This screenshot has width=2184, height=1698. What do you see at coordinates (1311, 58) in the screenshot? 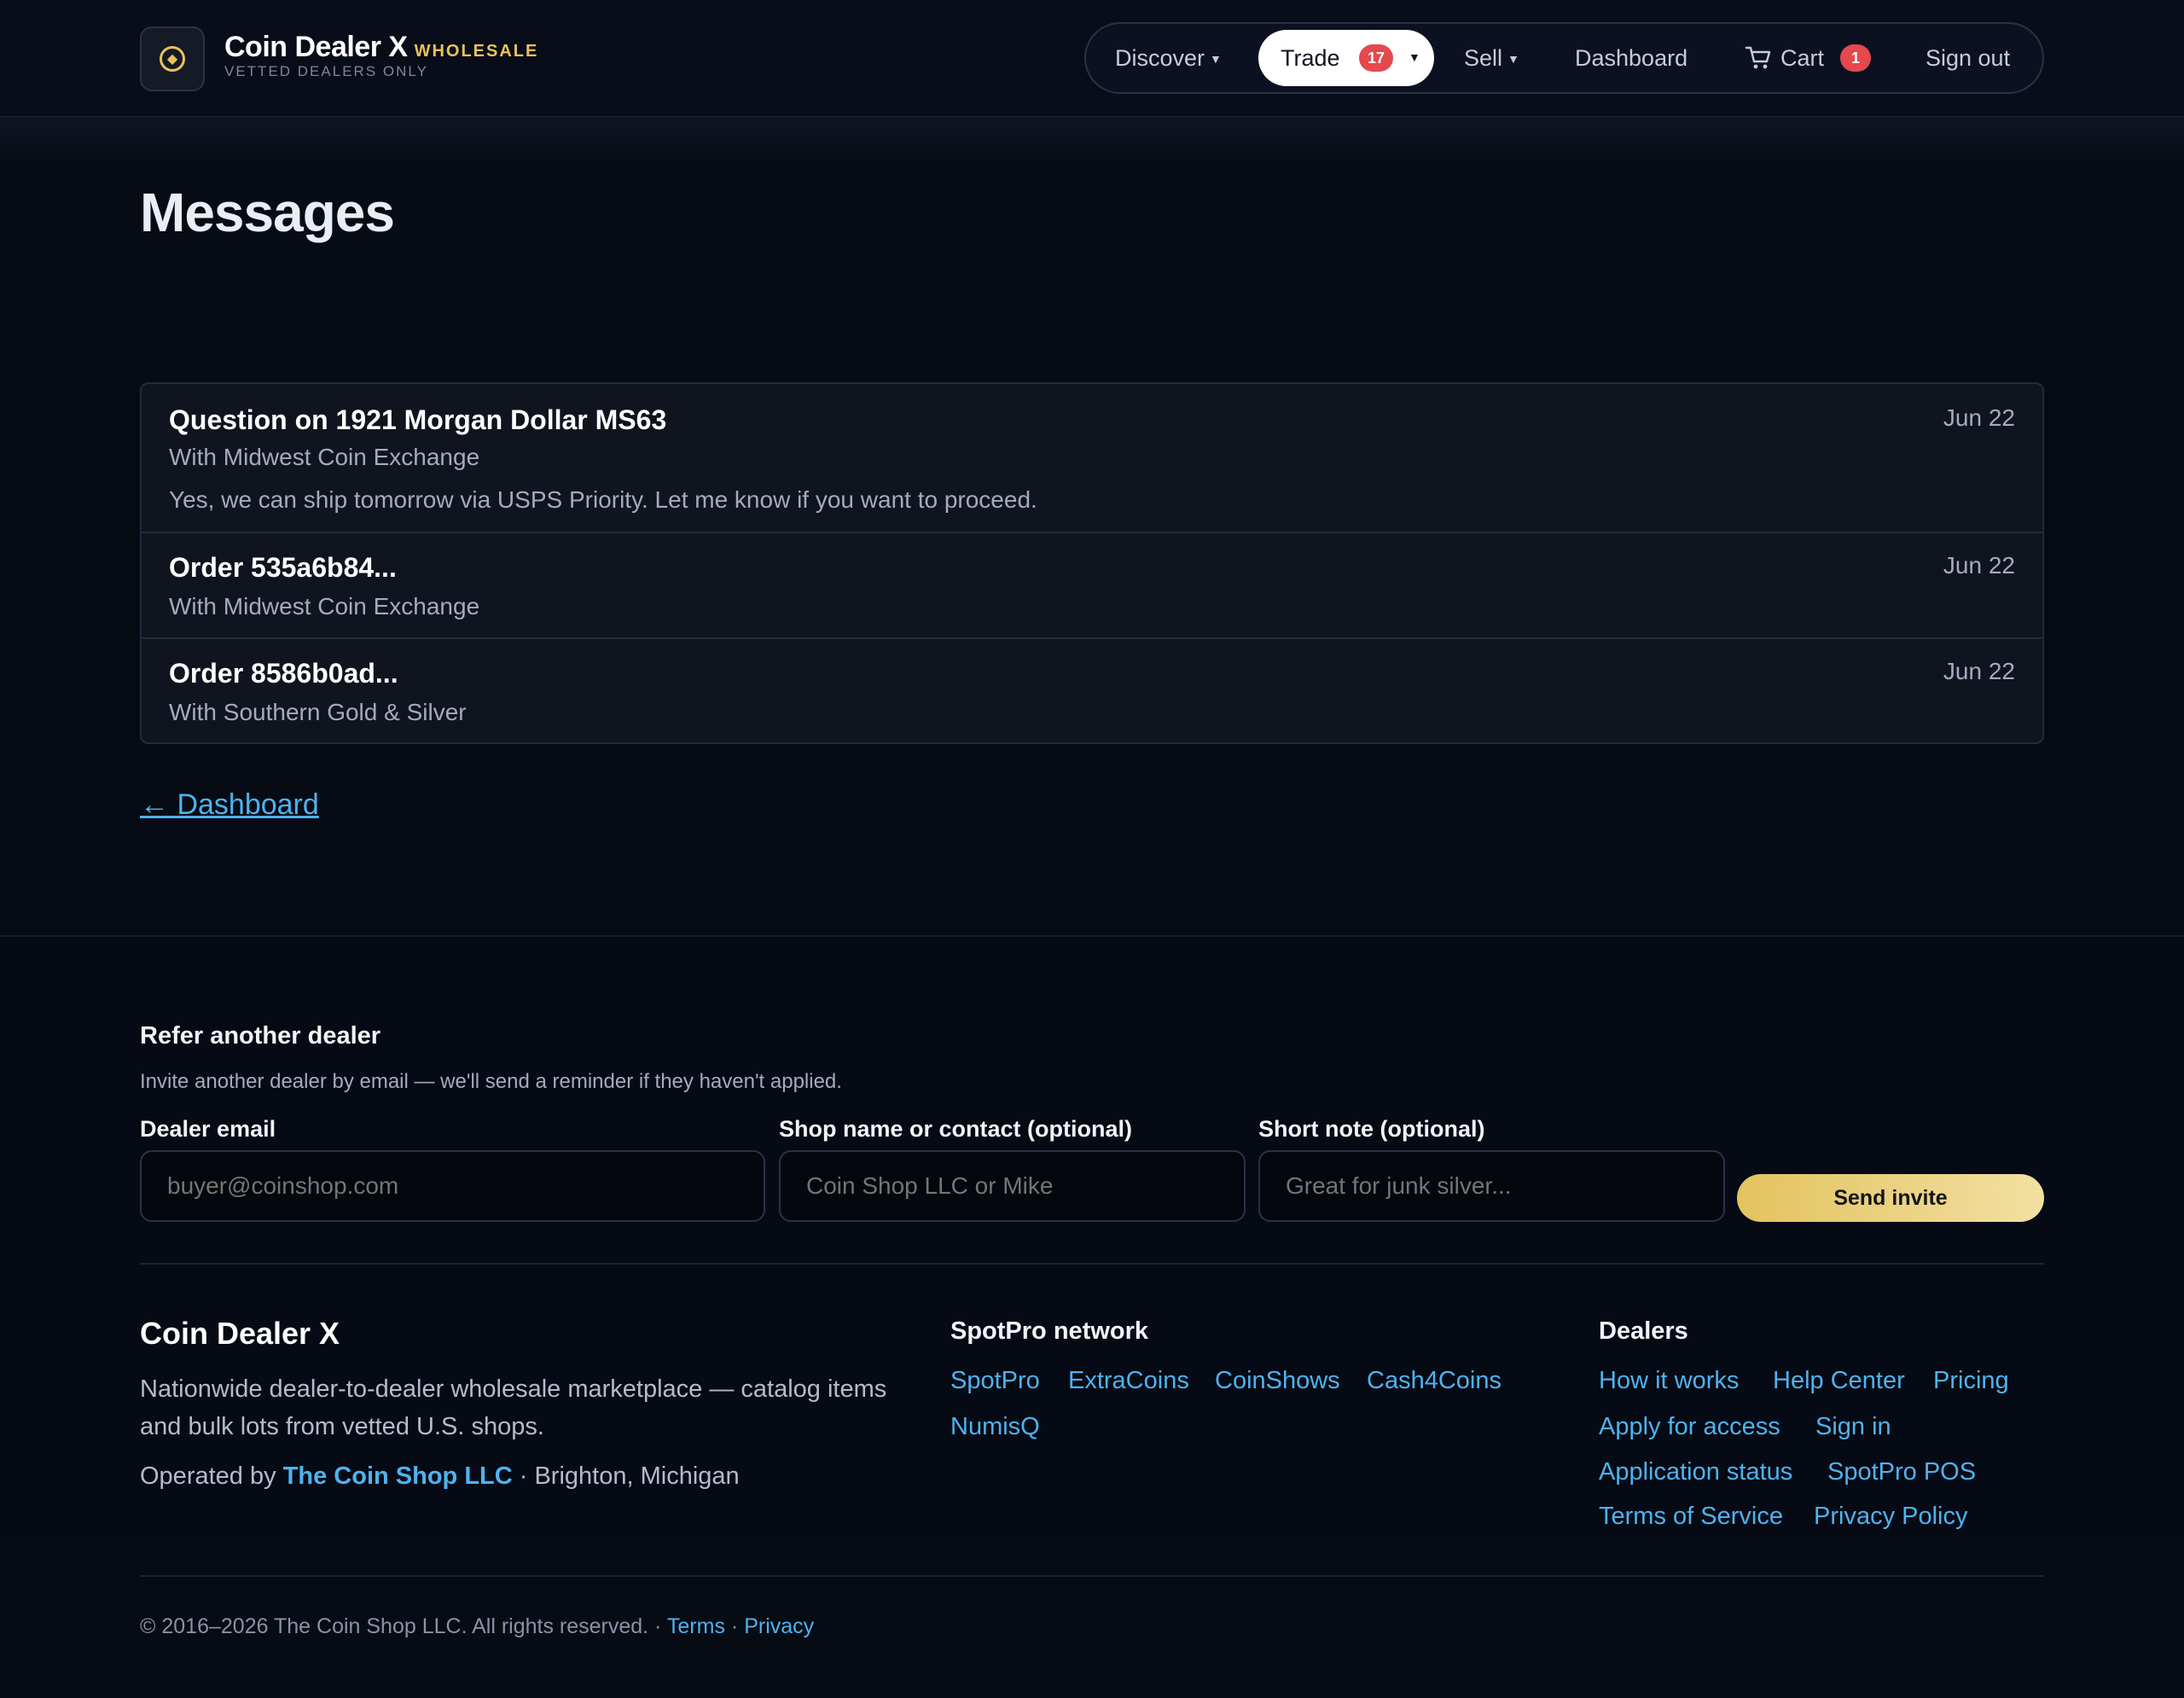
I see `nav-trade-label: Trade` at bounding box center [1311, 58].